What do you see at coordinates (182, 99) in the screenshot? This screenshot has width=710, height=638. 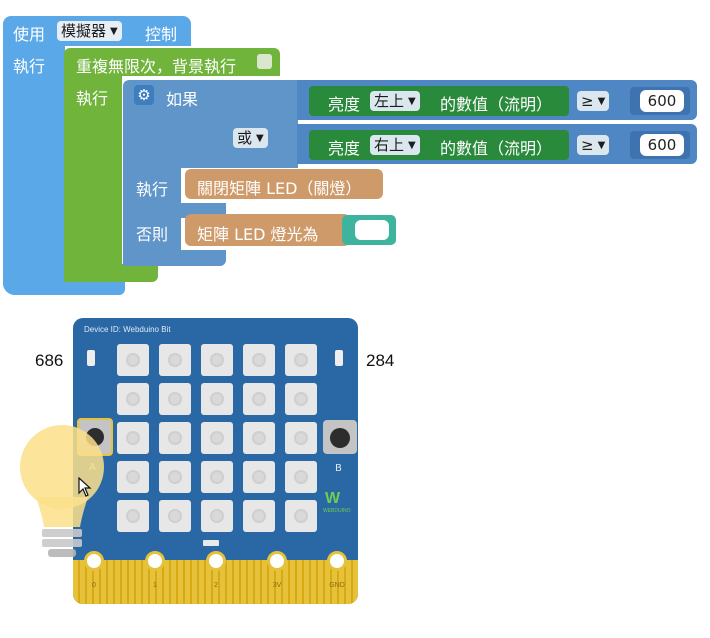 I see `if-label: 如果` at bounding box center [182, 99].